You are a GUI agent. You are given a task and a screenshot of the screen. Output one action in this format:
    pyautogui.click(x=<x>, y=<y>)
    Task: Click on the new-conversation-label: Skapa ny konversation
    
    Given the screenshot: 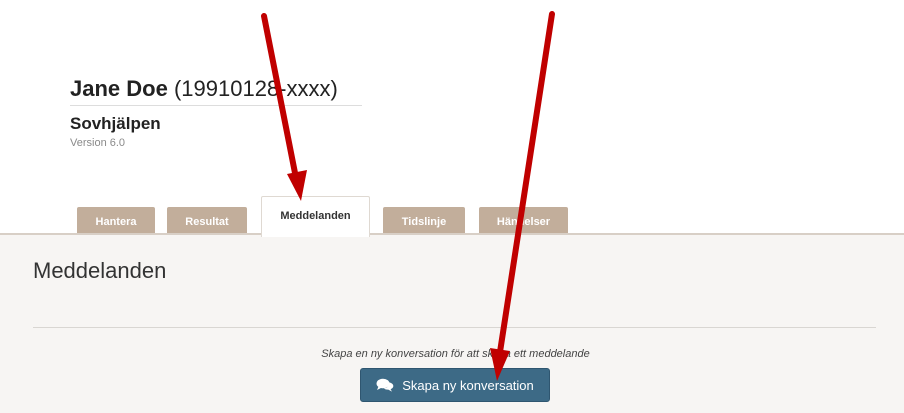 What is the action you would take?
    pyautogui.click(x=468, y=385)
    